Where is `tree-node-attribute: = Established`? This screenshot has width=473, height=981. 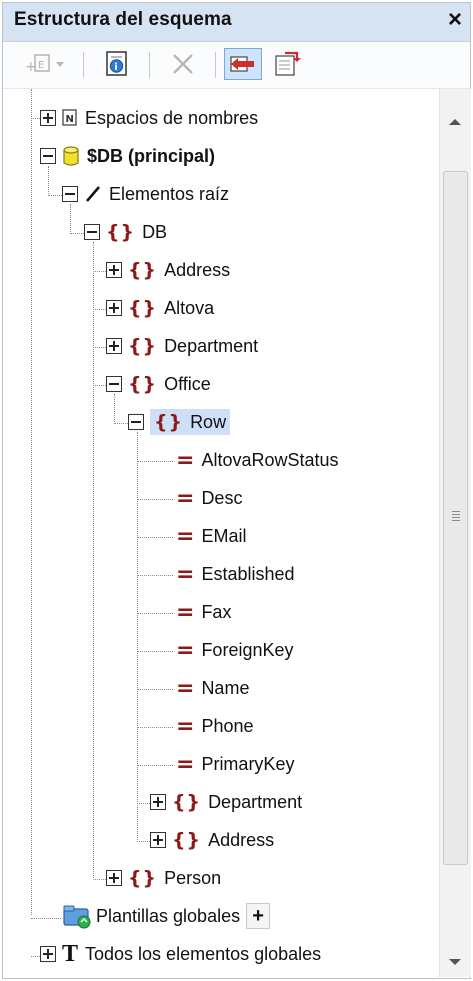
tree-node-attribute: = Established is located at coordinates (235, 574).